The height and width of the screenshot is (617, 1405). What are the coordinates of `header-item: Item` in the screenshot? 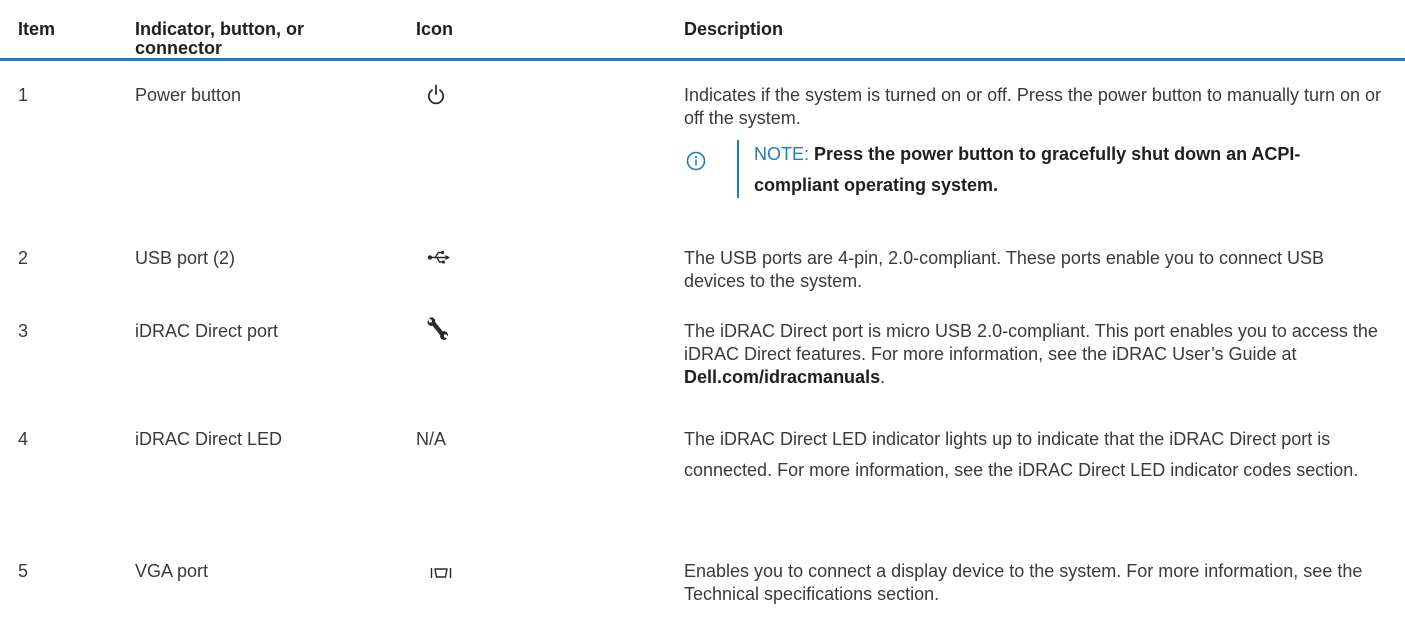 It's located at (37, 29).